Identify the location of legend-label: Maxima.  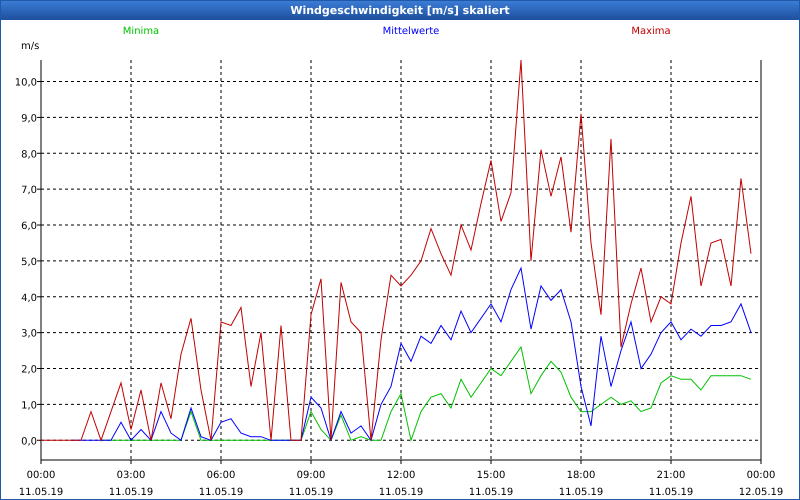
(651, 31).